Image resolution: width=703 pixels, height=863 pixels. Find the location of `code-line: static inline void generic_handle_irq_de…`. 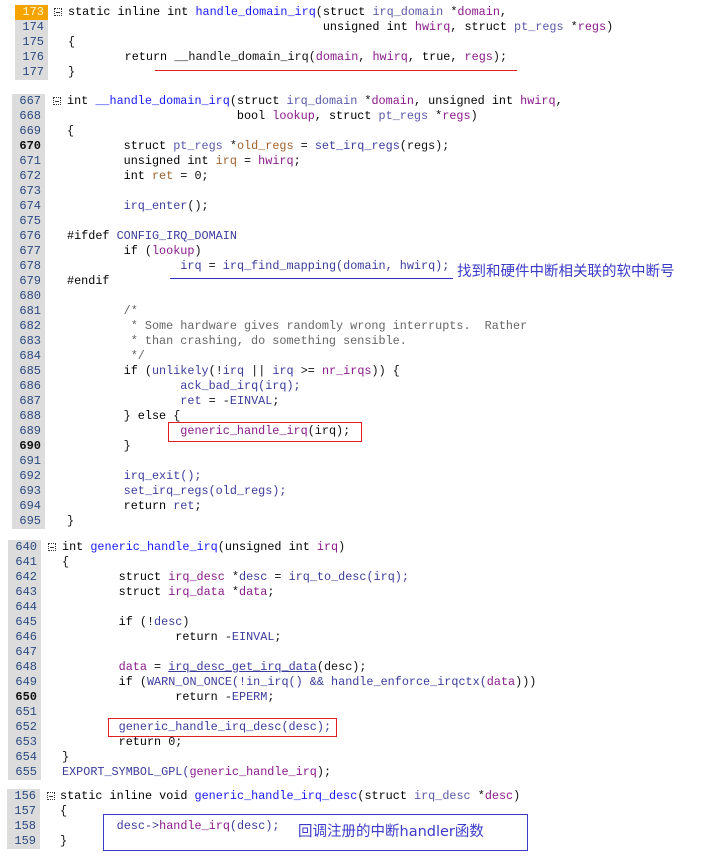

code-line: static inline void generic_handle_irq_de… is located at coordinates (290, 796).